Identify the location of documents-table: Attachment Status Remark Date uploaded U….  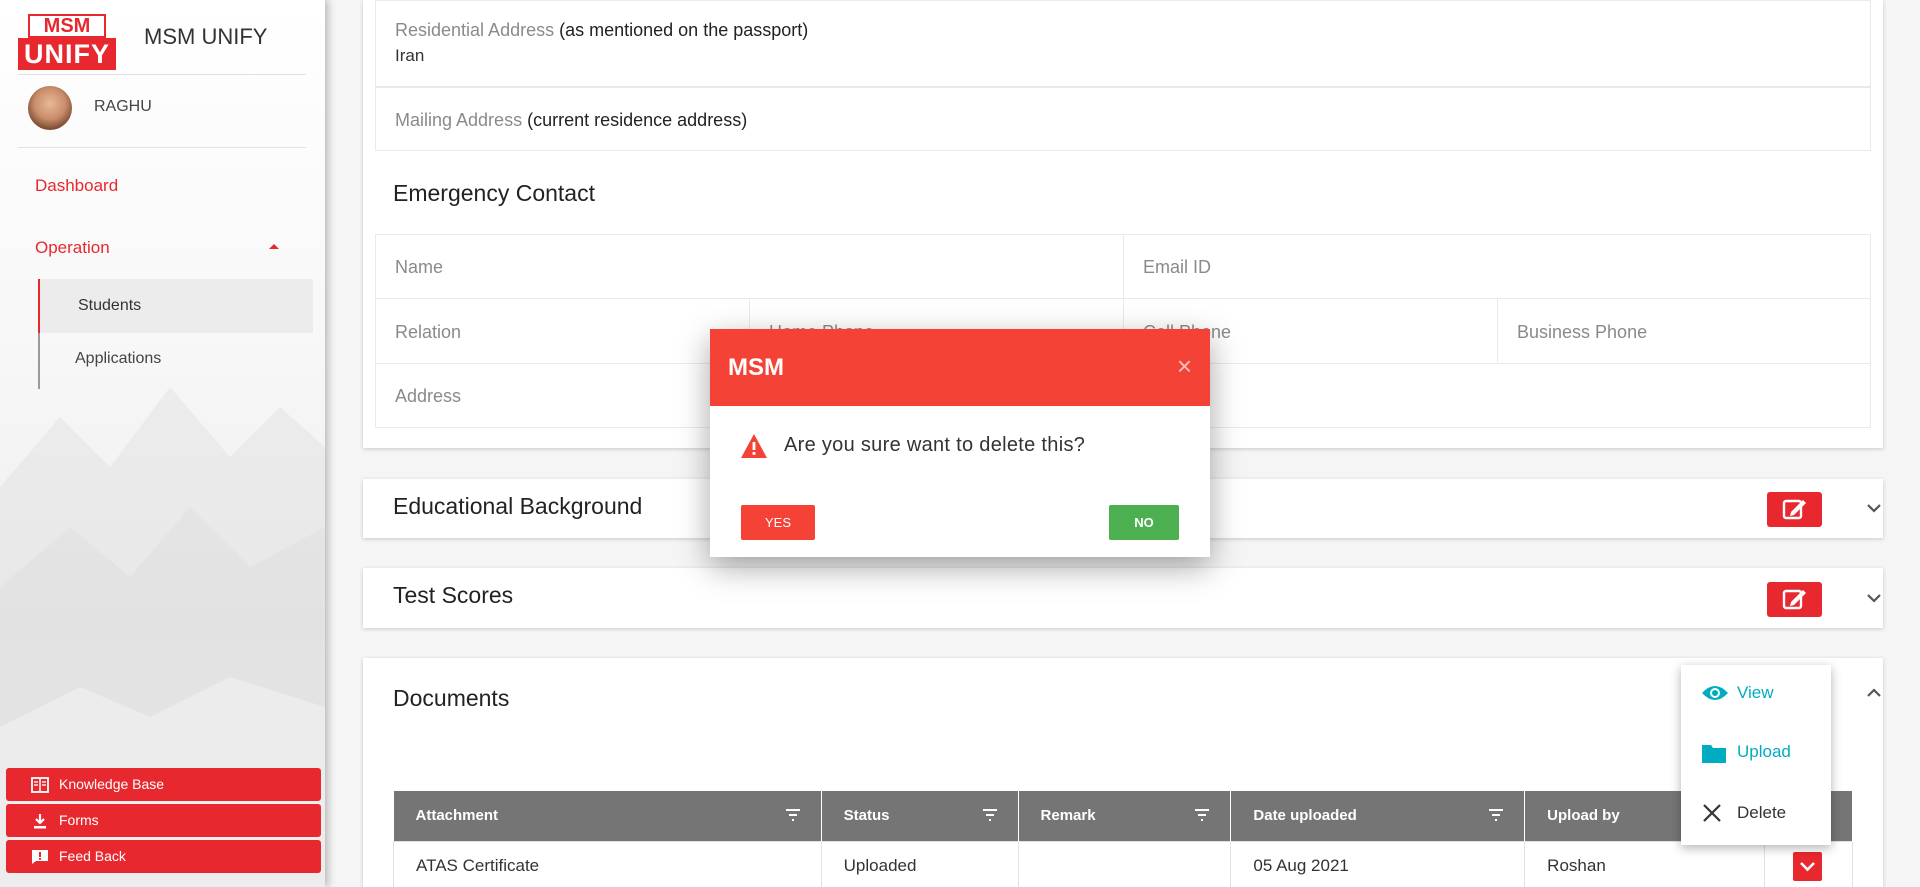
(1123, 839).